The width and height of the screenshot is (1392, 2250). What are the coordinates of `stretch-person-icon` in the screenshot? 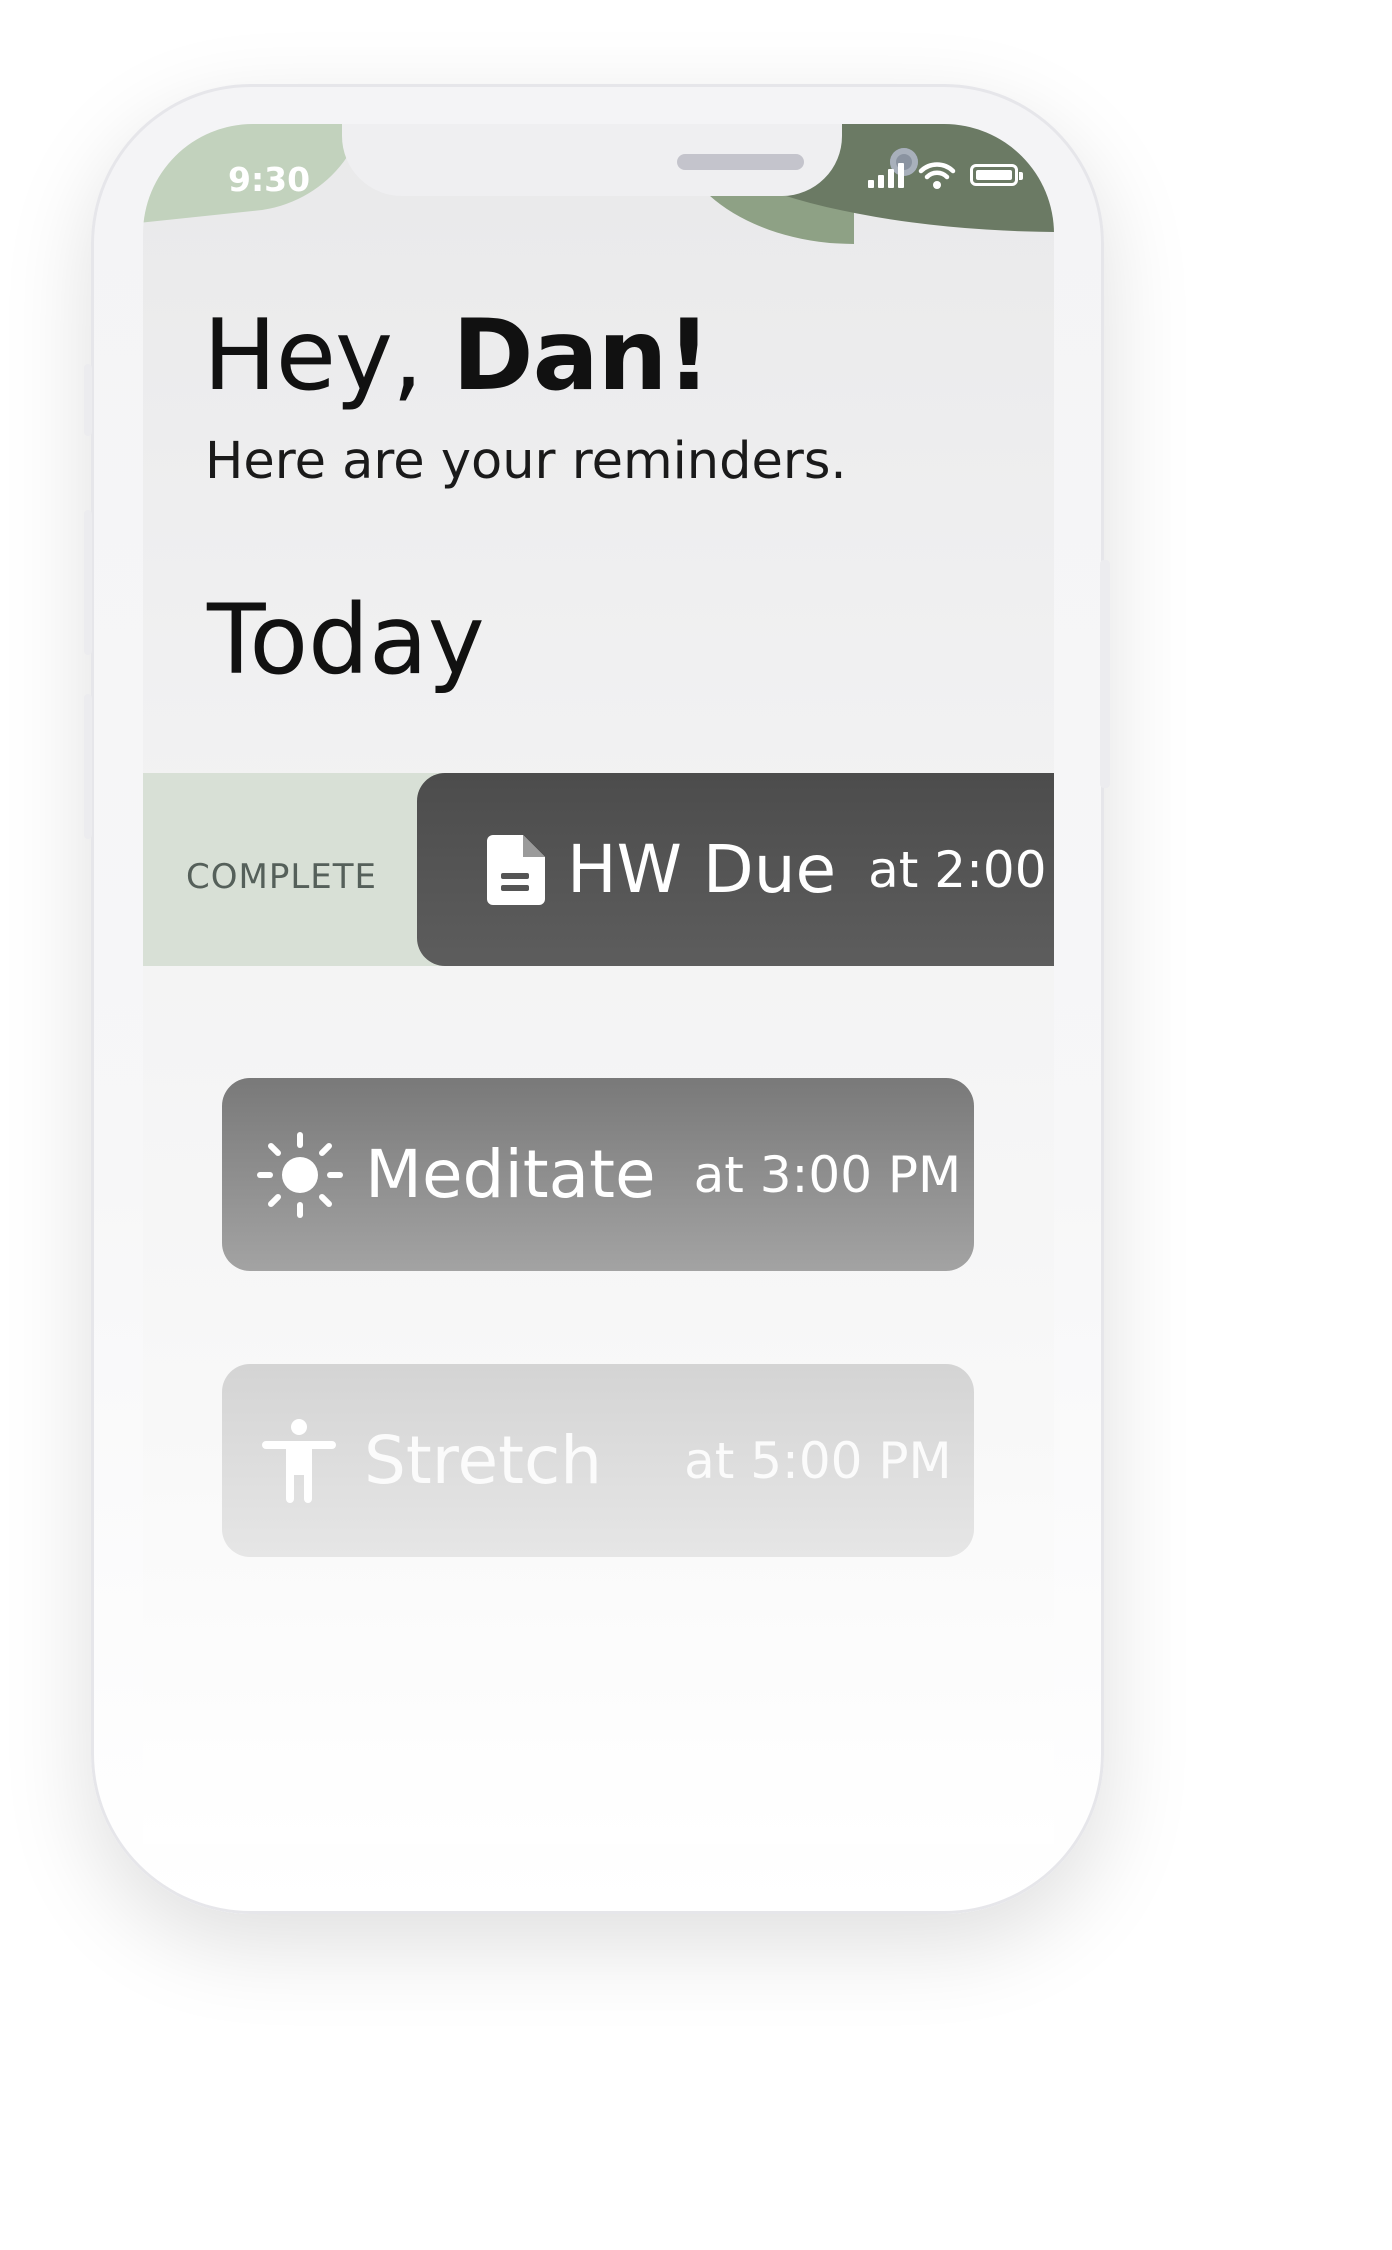 It's located at (299, 1460).